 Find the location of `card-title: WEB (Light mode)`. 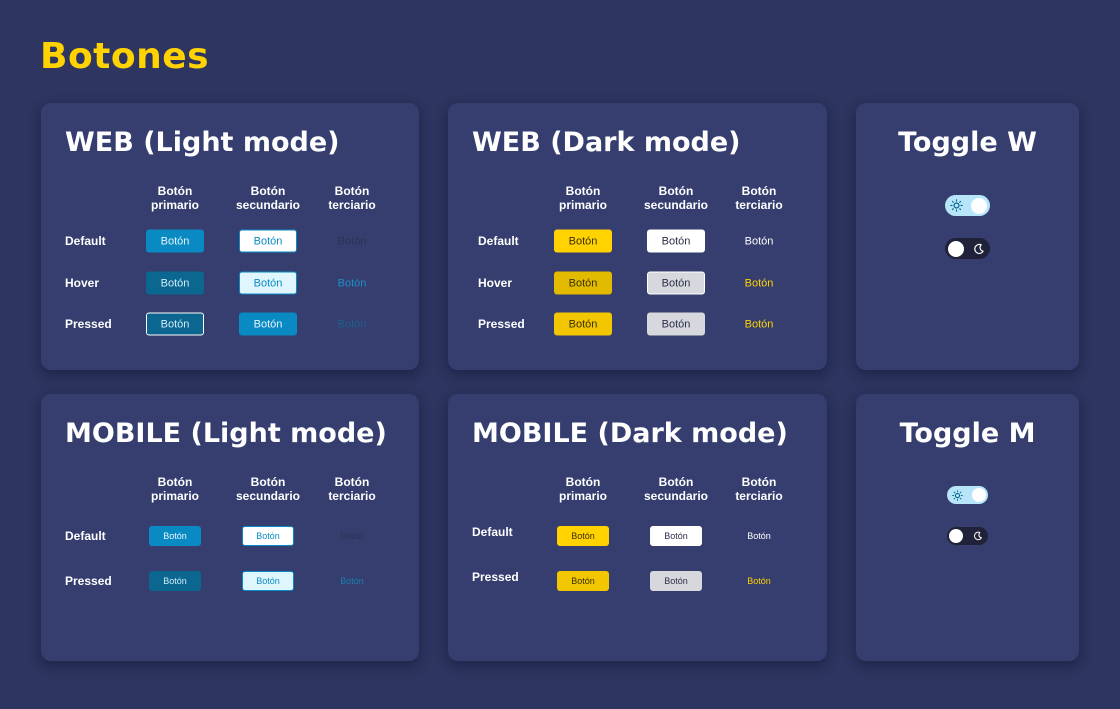

card-title: WEB (Light mode) is located at coordinates (202, 142).